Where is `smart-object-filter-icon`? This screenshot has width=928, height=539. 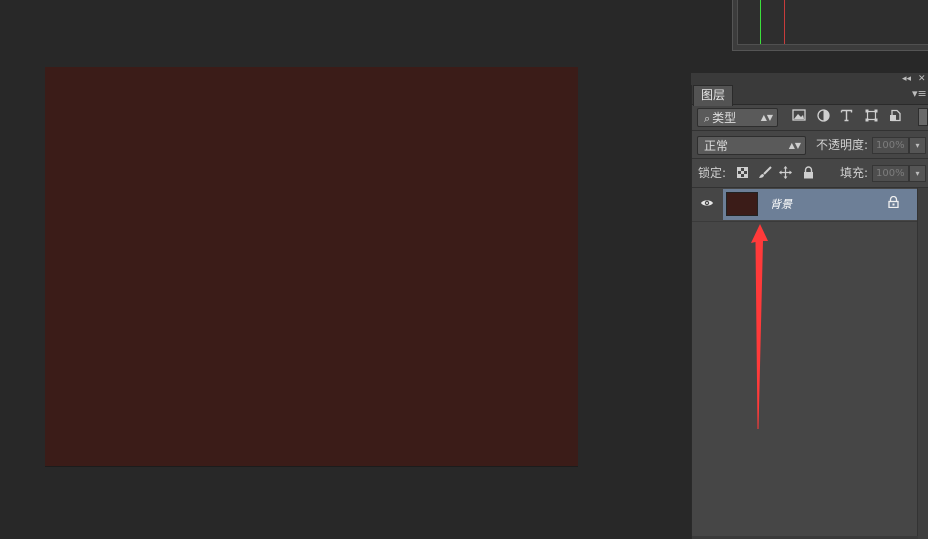
smart-object-filter-icon is located at coordinates (895, 117).